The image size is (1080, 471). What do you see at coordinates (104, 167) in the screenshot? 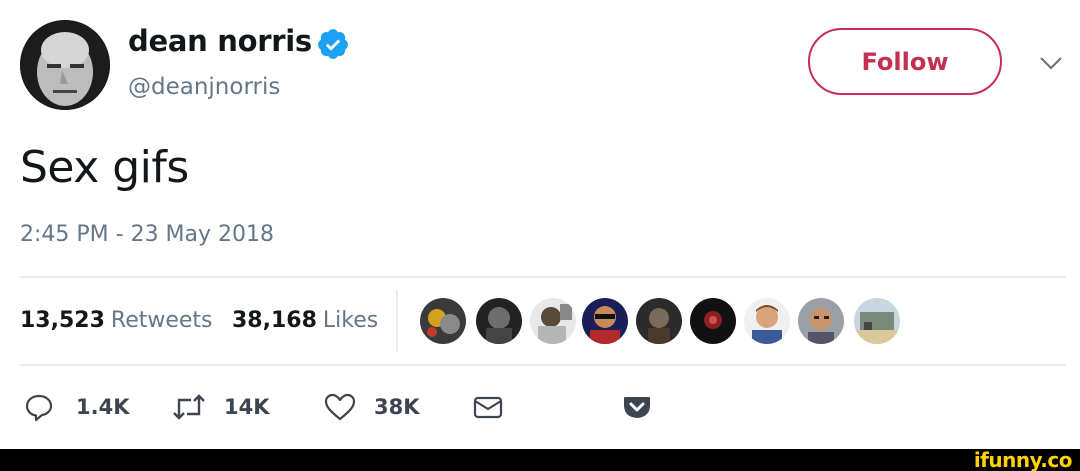
I see `tweet-text: Sex gifs` at bounding box center [104, 167].